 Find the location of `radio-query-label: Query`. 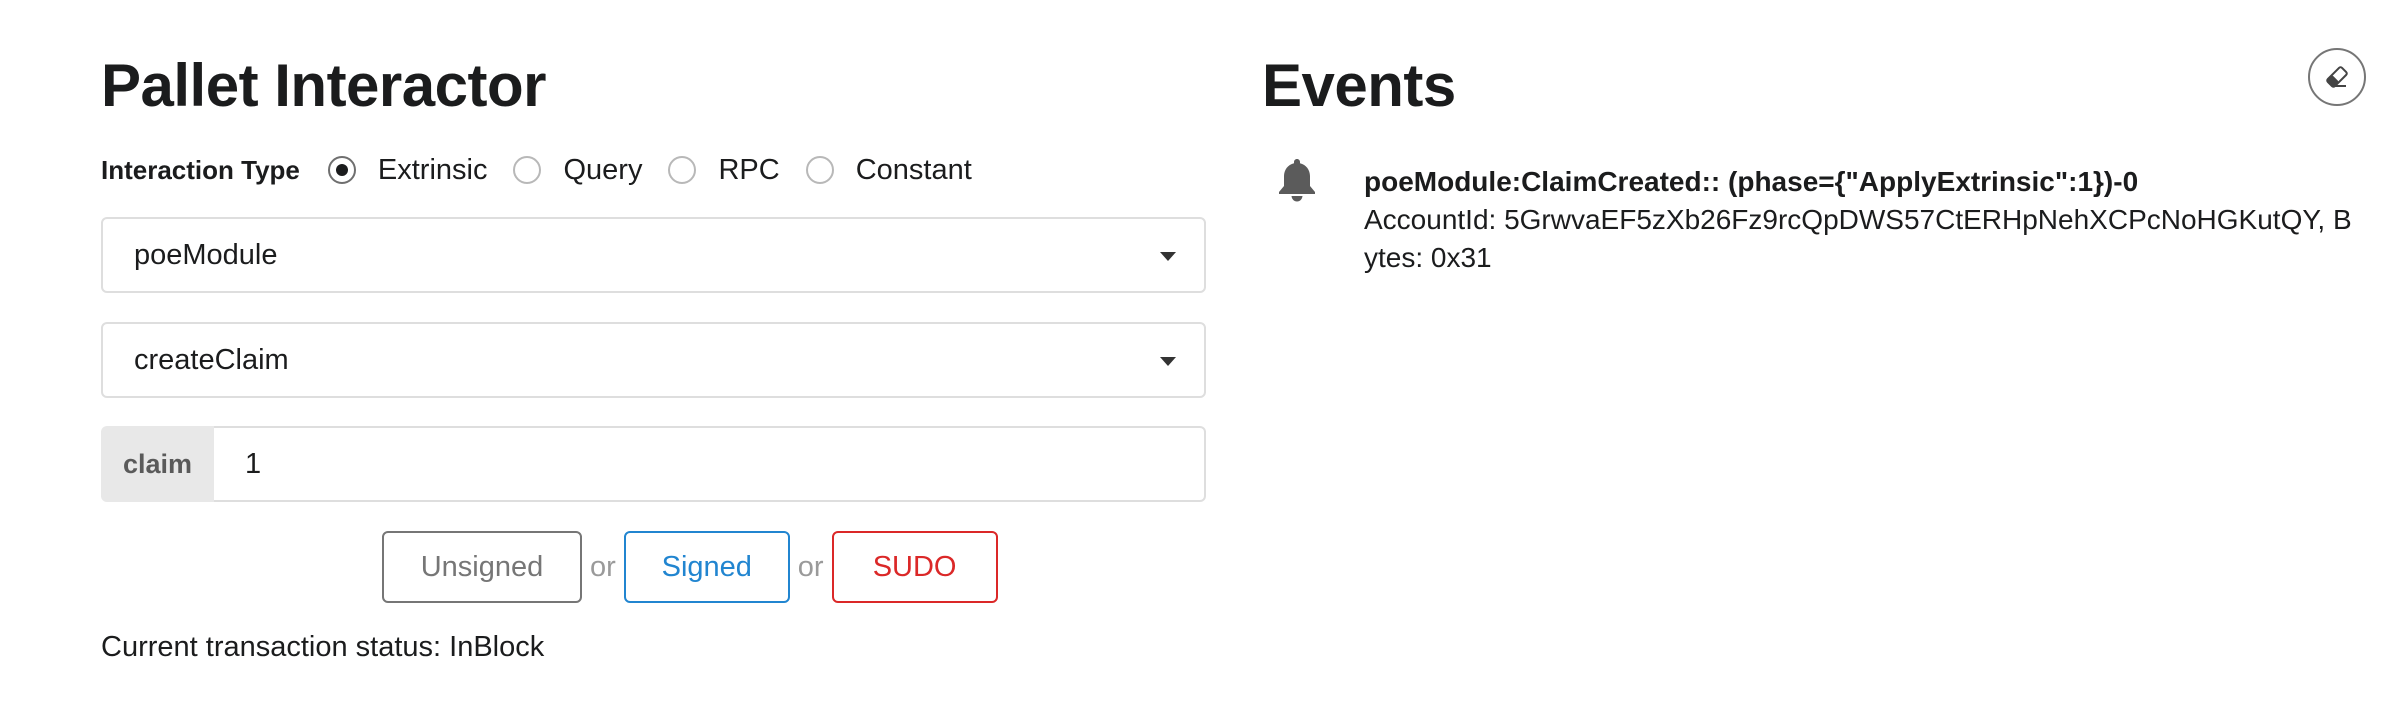

radio-query-label: Query is located at coordinates (602, 170).